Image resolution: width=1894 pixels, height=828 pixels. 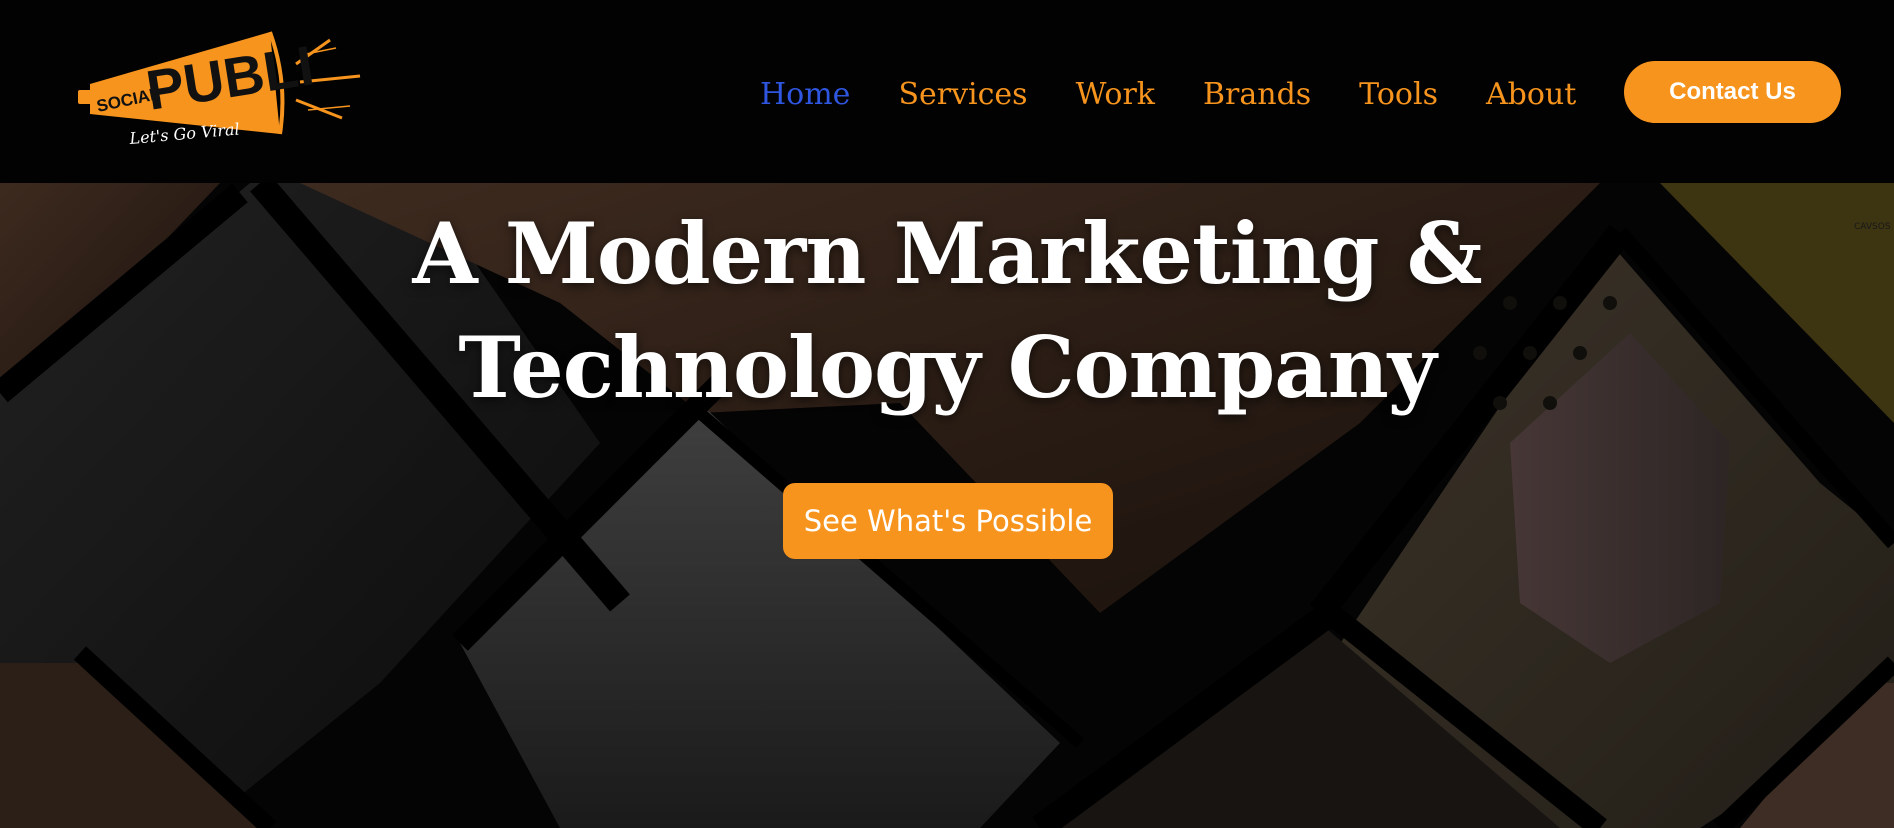 What do you see at coordinates (1257, 94) in the screenshot?
I see `nav-brands: Brands` at bounding box center [1257, 94].